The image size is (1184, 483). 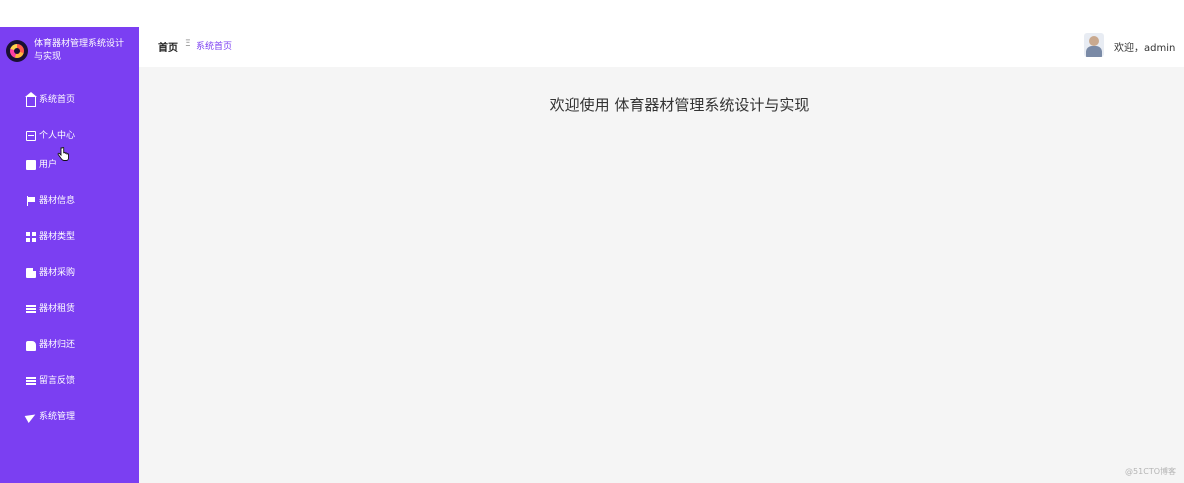 I want to click on sidebar-item-equipment-purchase: 器材采购, so click(x=50, y=273).